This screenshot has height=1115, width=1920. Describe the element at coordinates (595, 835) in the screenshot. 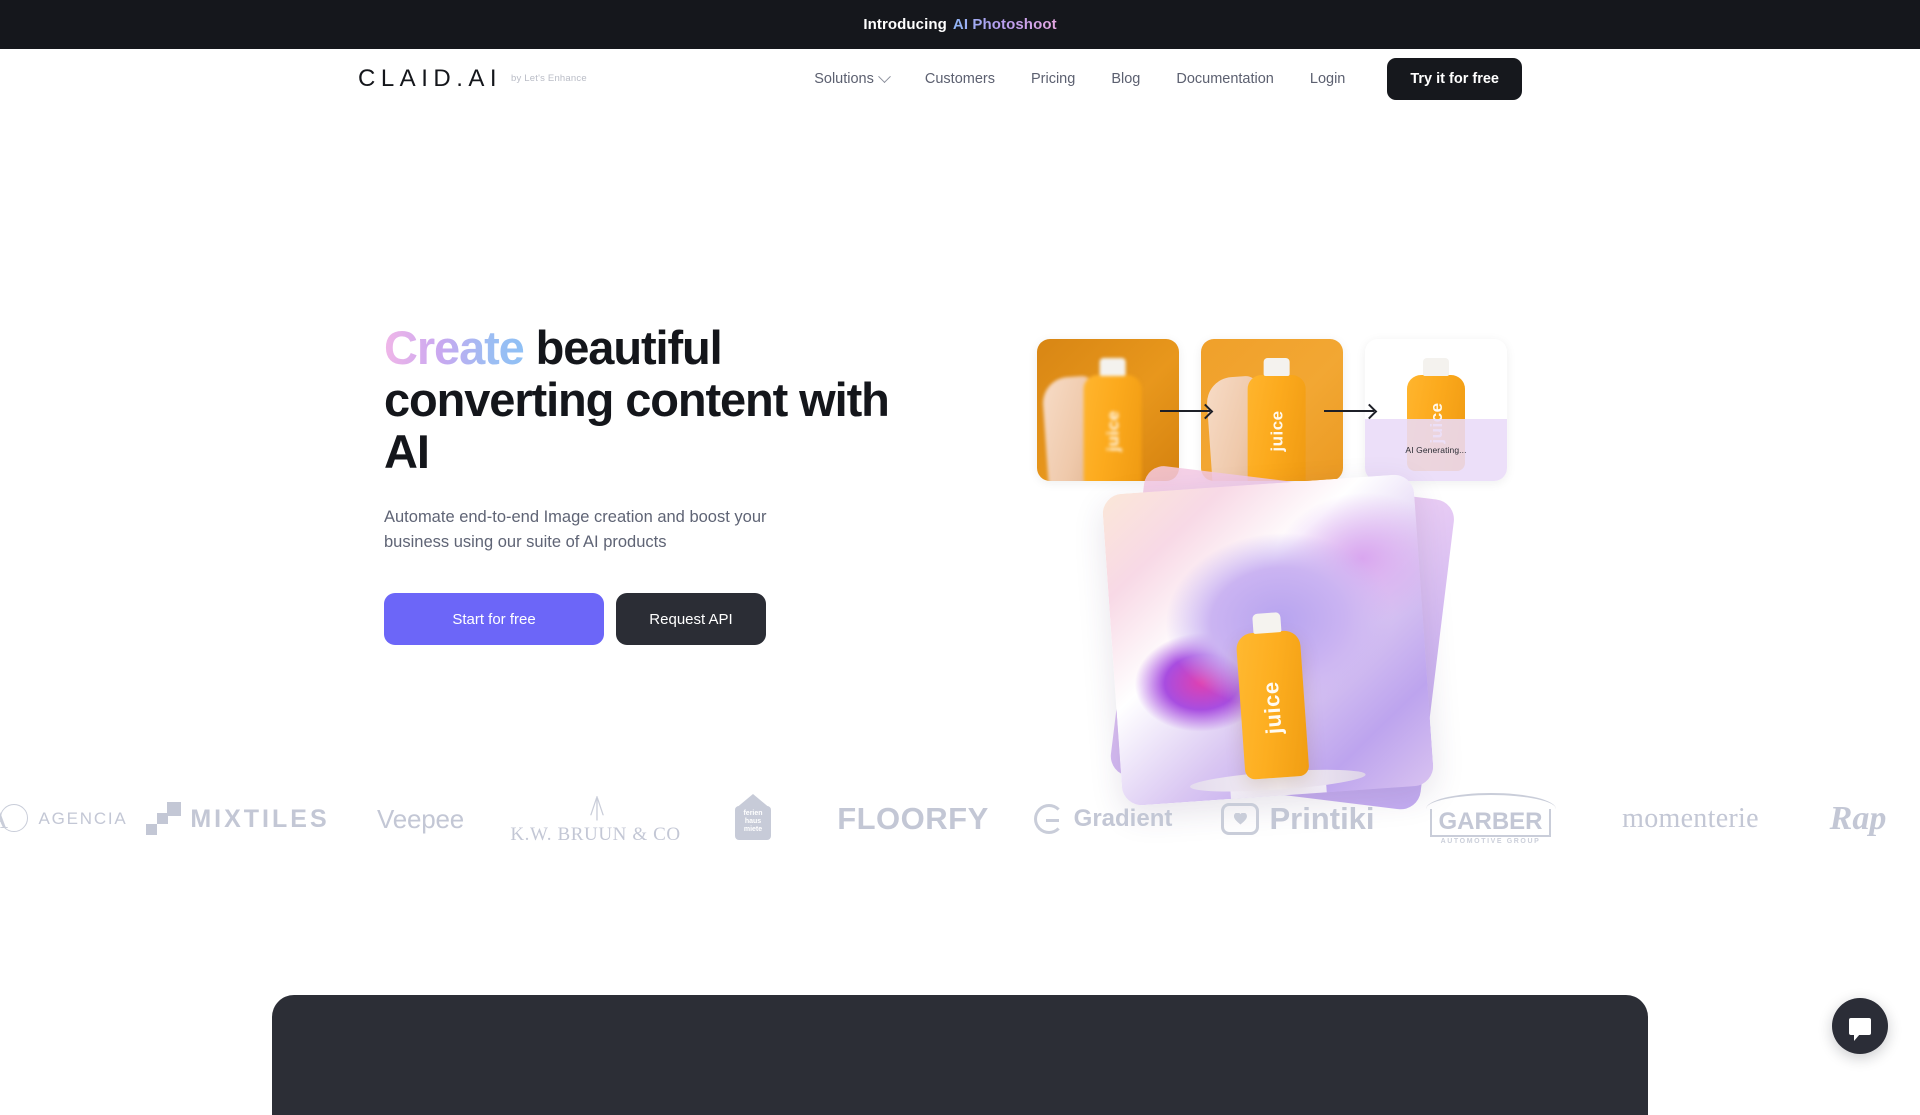

I see `logo-label-kw-bruun: K.W. BRUUN & CO` at that location.